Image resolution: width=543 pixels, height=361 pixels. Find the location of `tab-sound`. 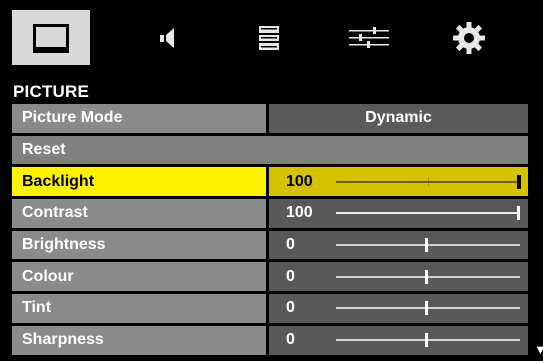

tab-sound is located at coordinates (169, 37).